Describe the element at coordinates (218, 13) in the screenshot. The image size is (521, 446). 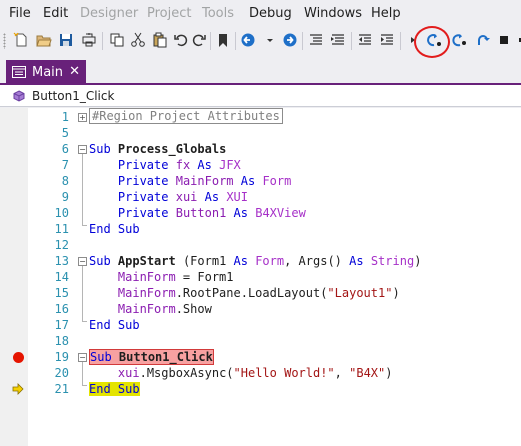
I see `menu-tools: Tools` at that location.